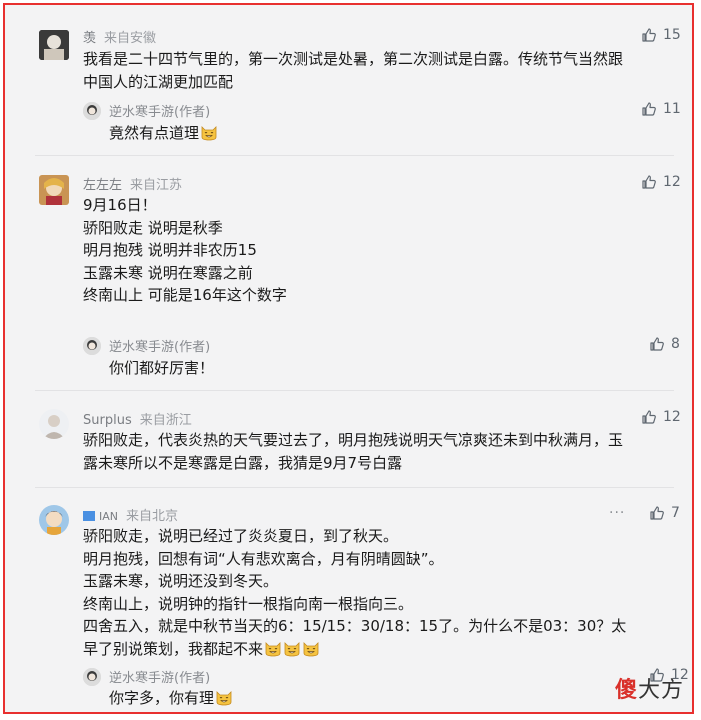 This screenshot has width=701, height=720. What do you see at coordinates (137, 418) in the screenshot?
I see `comment-meta: Surplus 来自浙江` at bounding box center [137, 418].